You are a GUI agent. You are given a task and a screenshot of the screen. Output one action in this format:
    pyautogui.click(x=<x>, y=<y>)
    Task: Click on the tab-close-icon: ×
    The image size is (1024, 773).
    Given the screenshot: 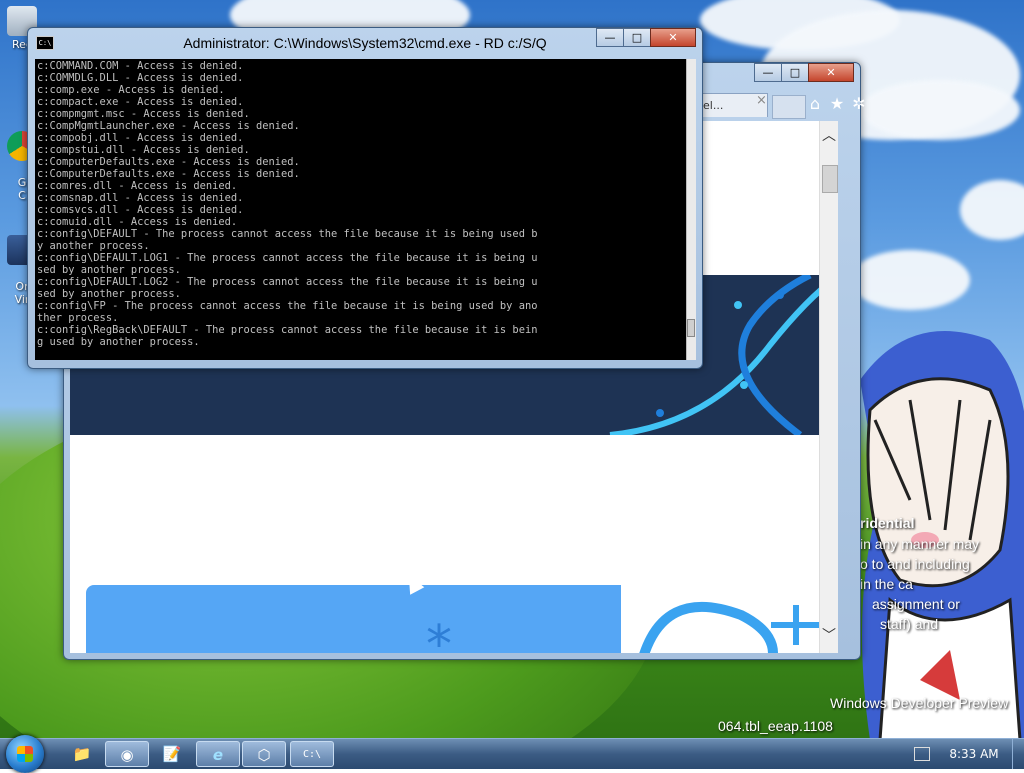 What is the action you would take?
    pyautogui.click(x=761, y=100)
    